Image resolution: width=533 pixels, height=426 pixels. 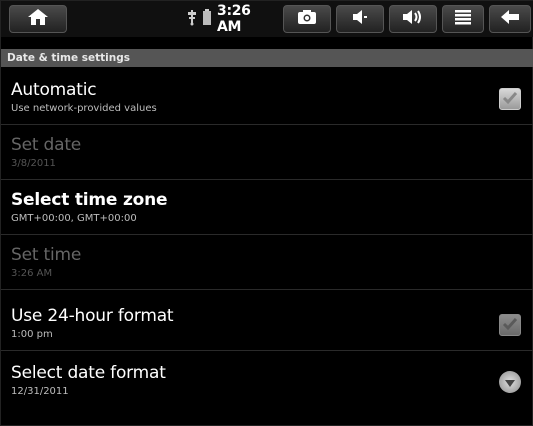 What do you see at coordinates (267, 98) in the screenshot?
I see `setting-automatic: Automatic Use network-provided values` at bounding box center [267, 98].